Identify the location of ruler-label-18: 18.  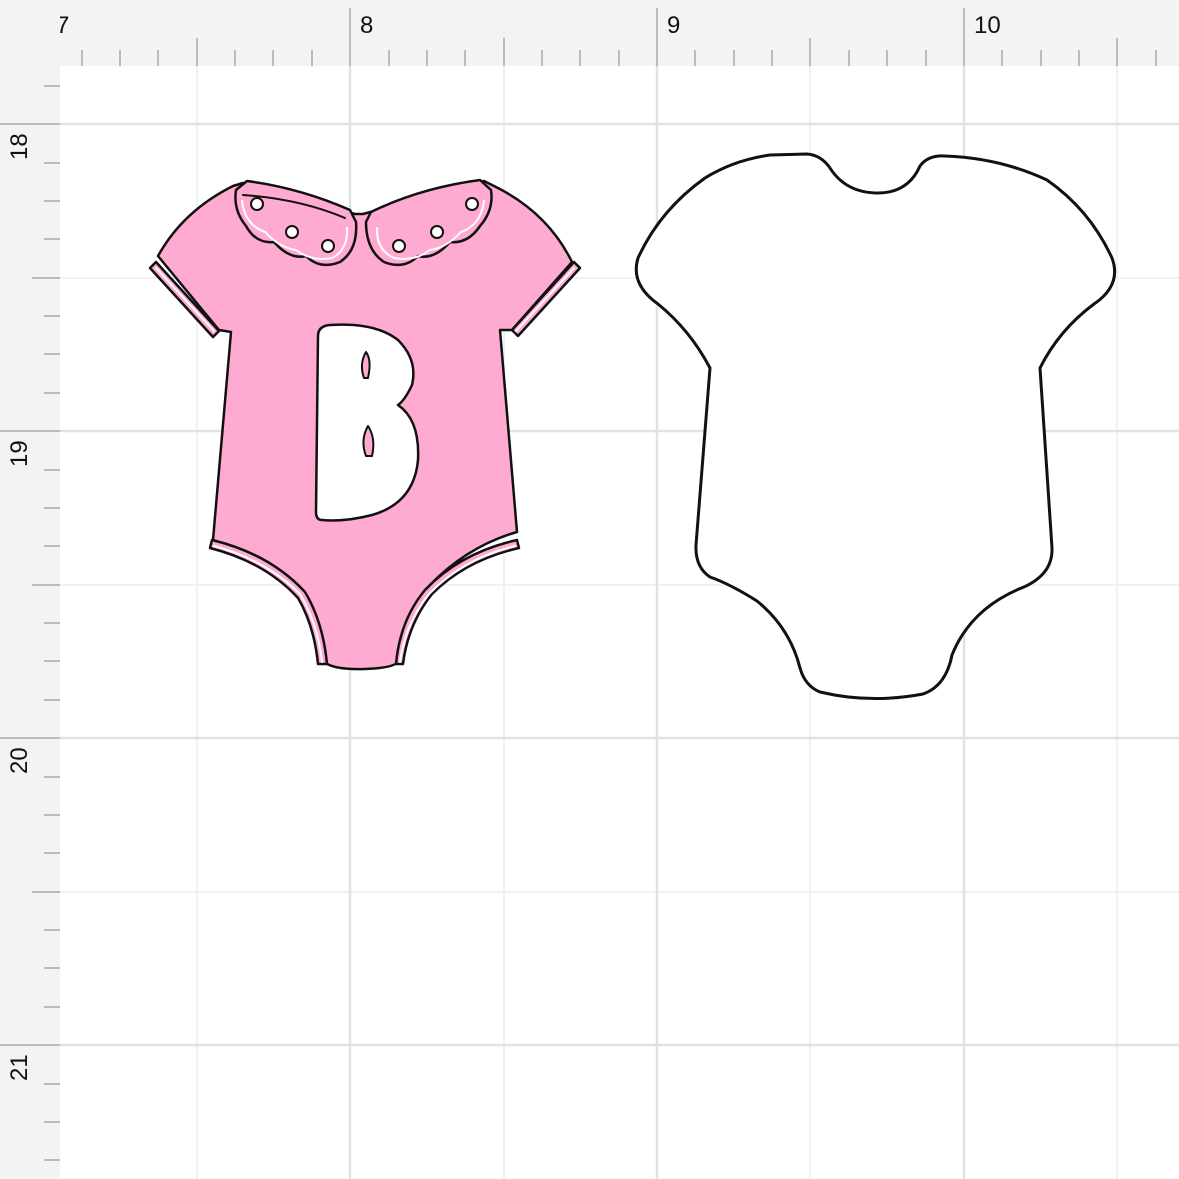
(19, 146).